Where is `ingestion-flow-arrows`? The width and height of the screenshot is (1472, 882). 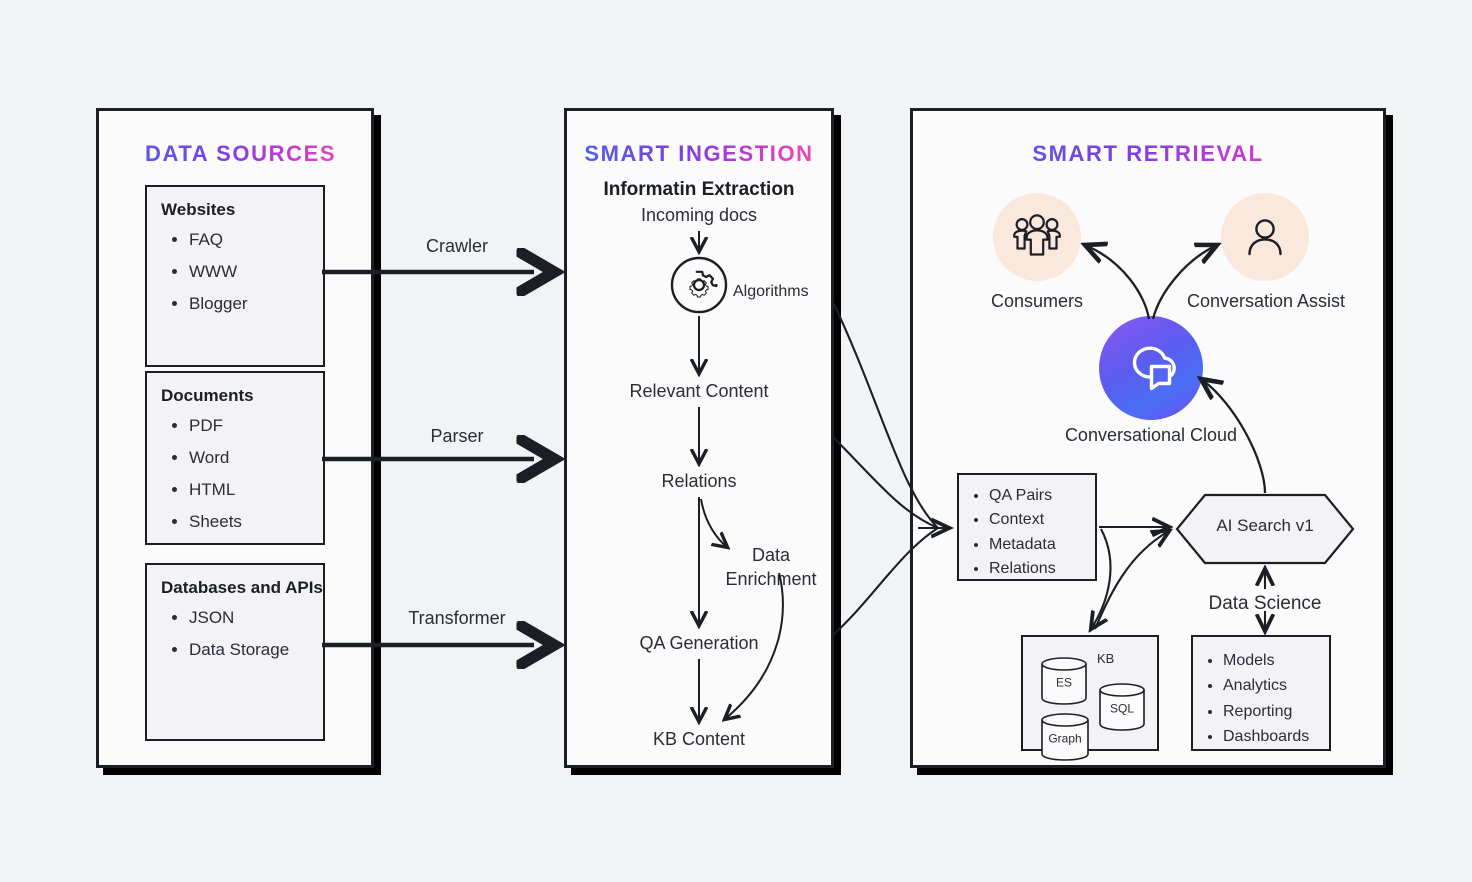 ingestion-flow-arrows is located at coordinates (675, 501).